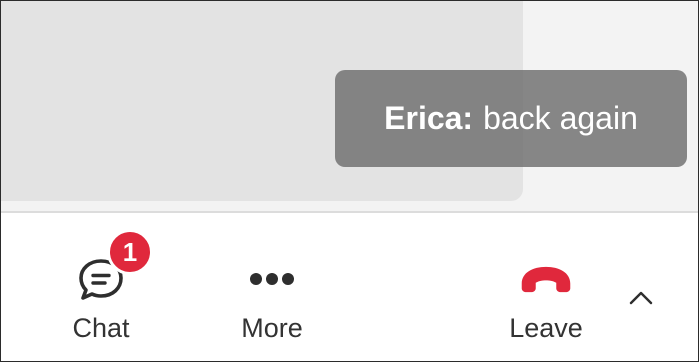  I want to click on chat-button: Chat, so click(101, 287).